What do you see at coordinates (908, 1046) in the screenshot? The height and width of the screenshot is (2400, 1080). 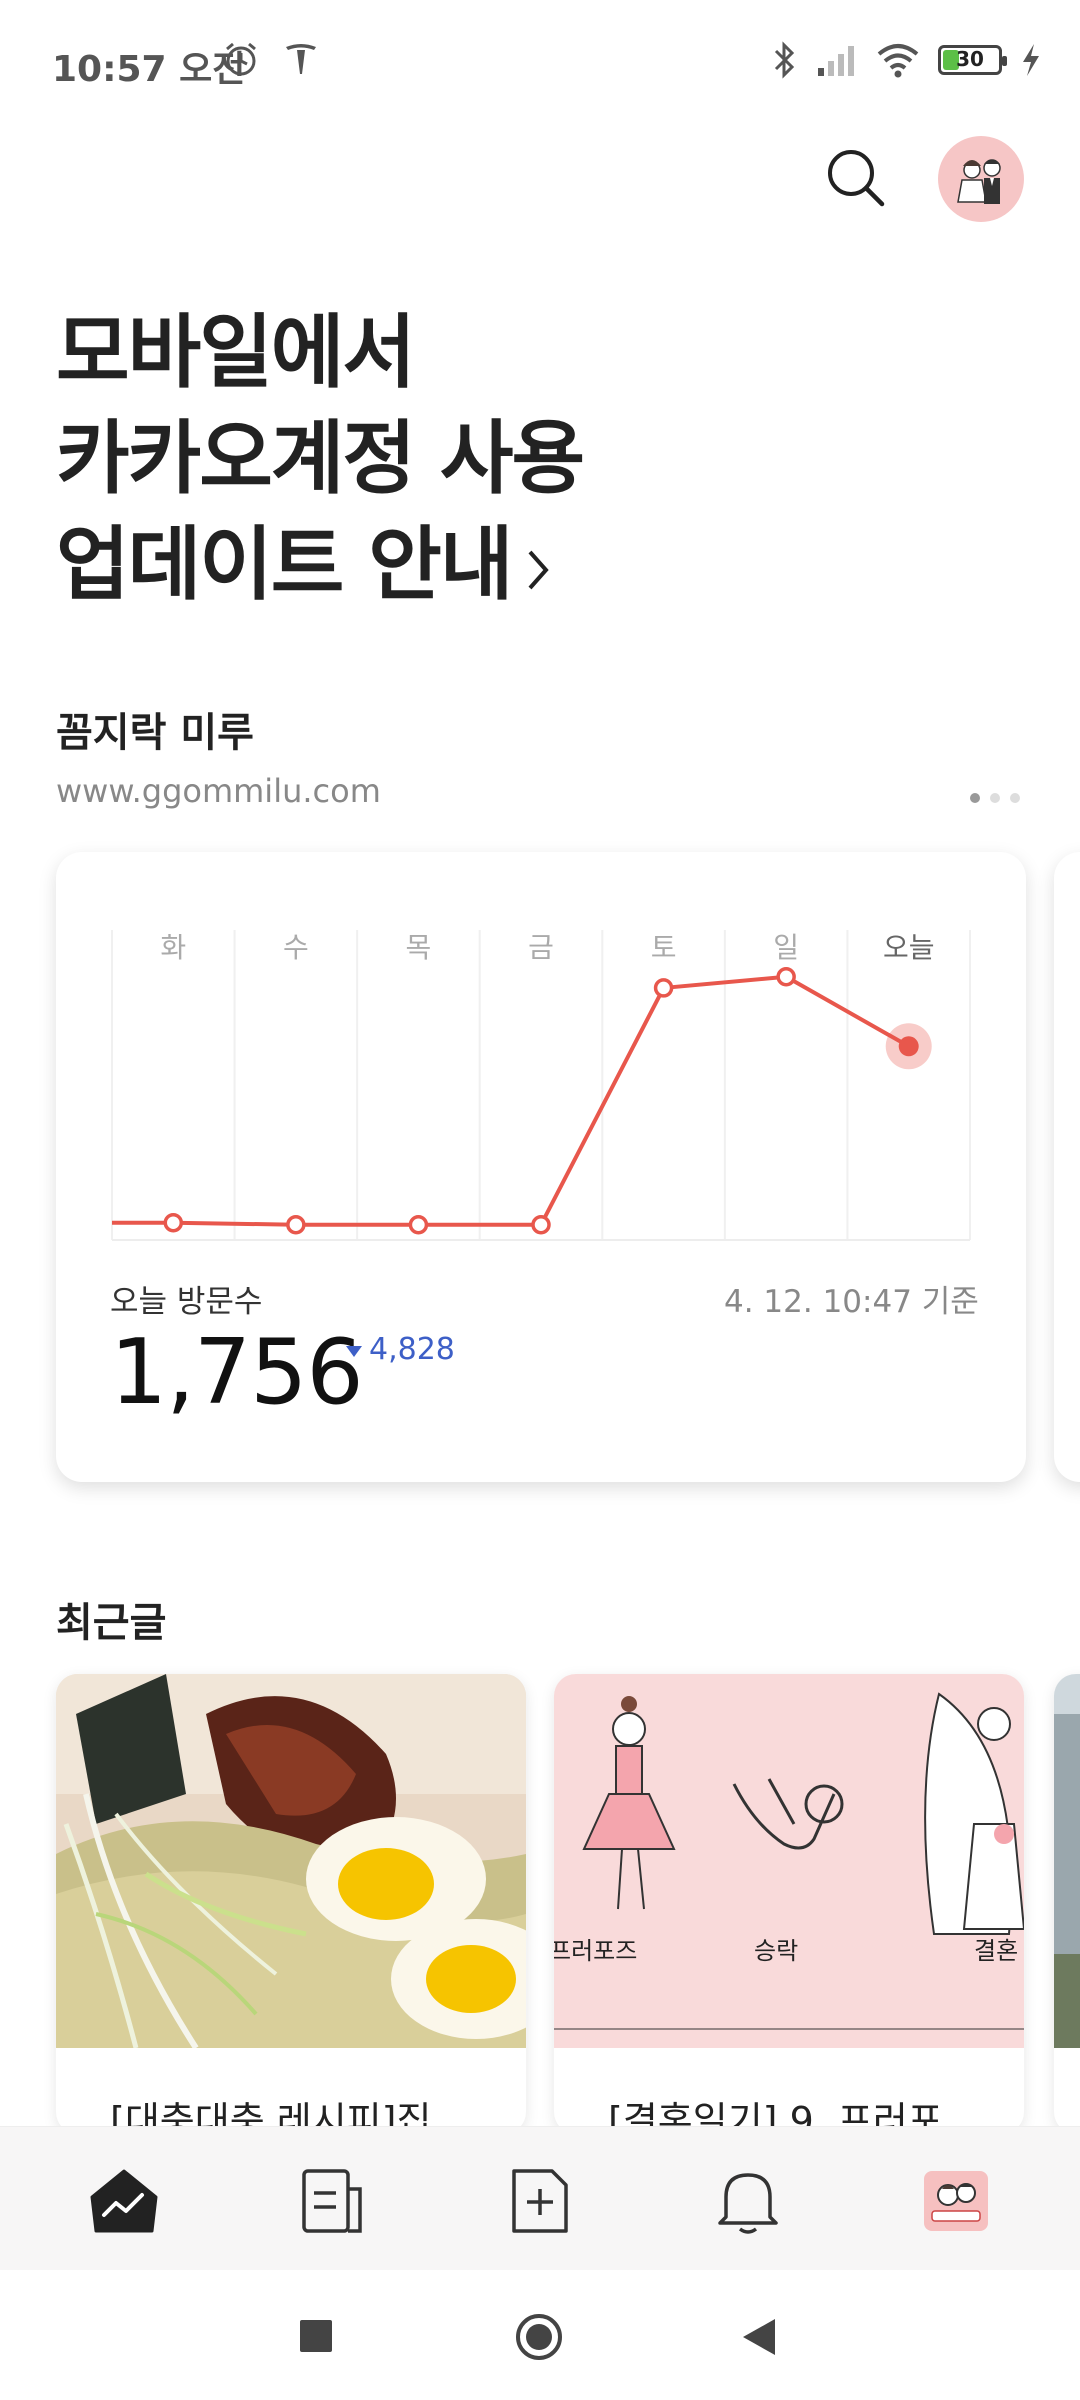 I see `chart-point-highlight` at bounding box center [908, 1046].